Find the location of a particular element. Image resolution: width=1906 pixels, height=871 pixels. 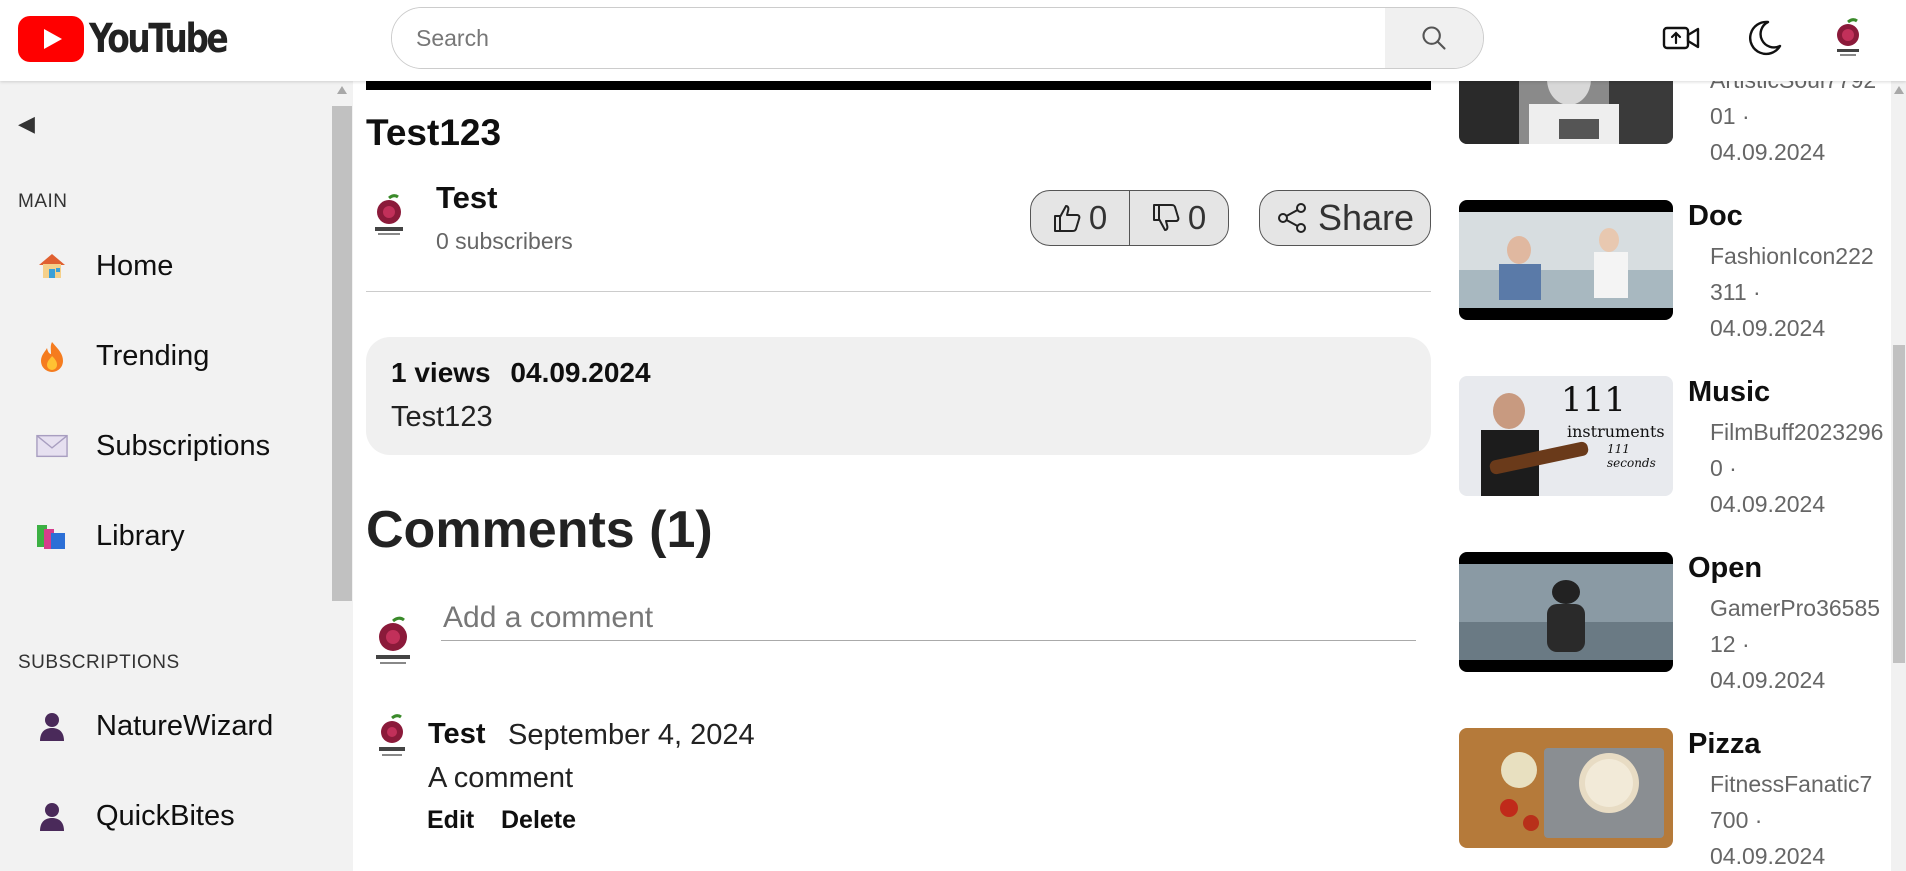

add-comment-input is located at coordinates (928, 618).